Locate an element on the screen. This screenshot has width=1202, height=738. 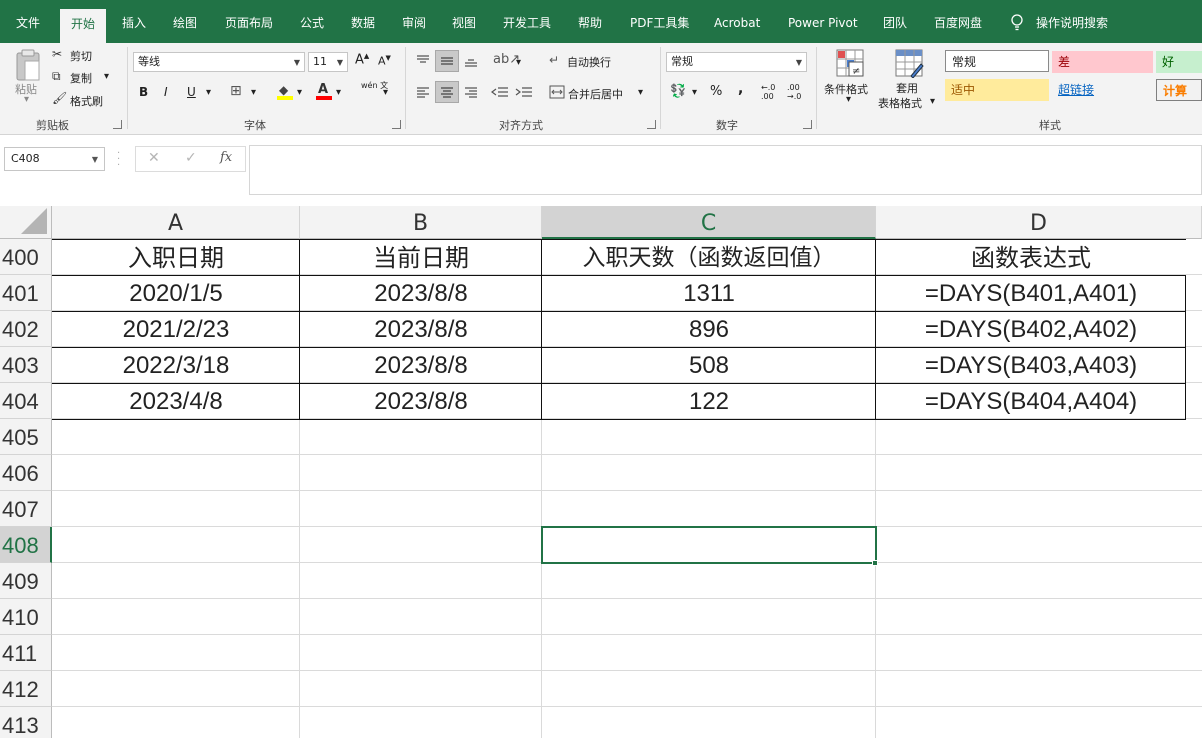
number-launcher-icon is located at coordinates (807, 124).